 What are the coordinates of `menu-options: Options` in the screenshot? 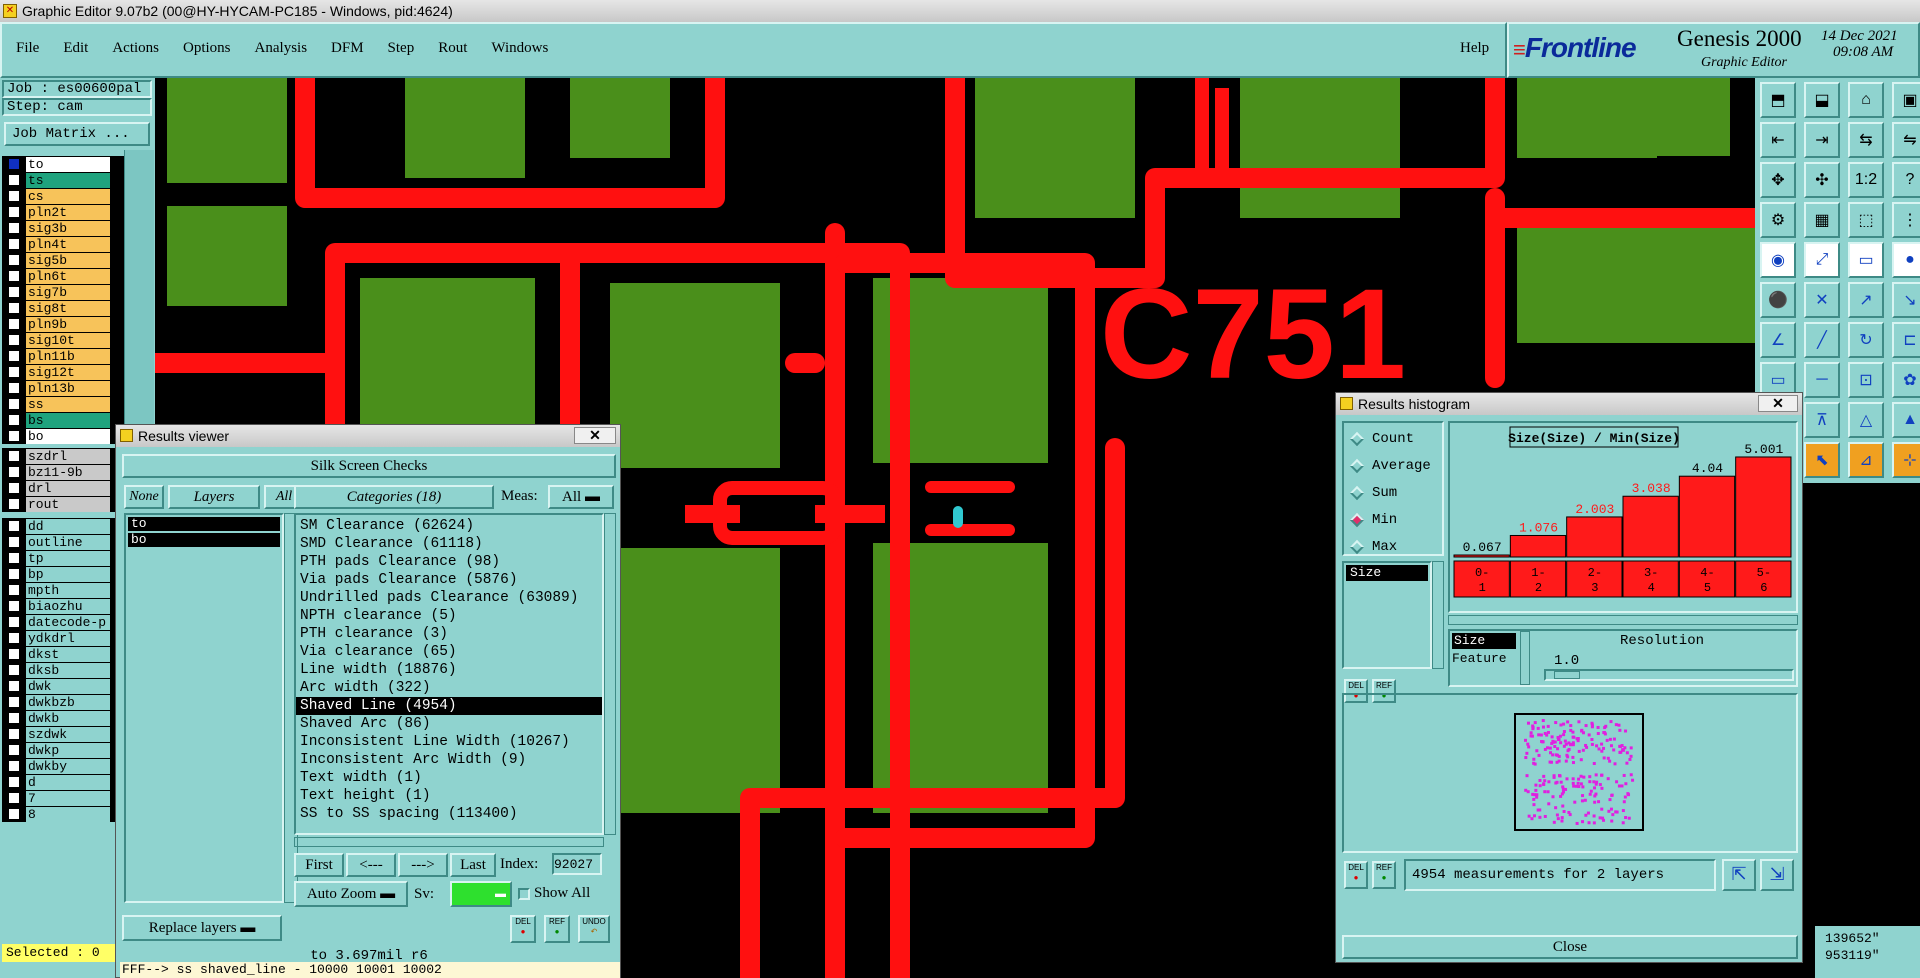 It's located at (207, 48).